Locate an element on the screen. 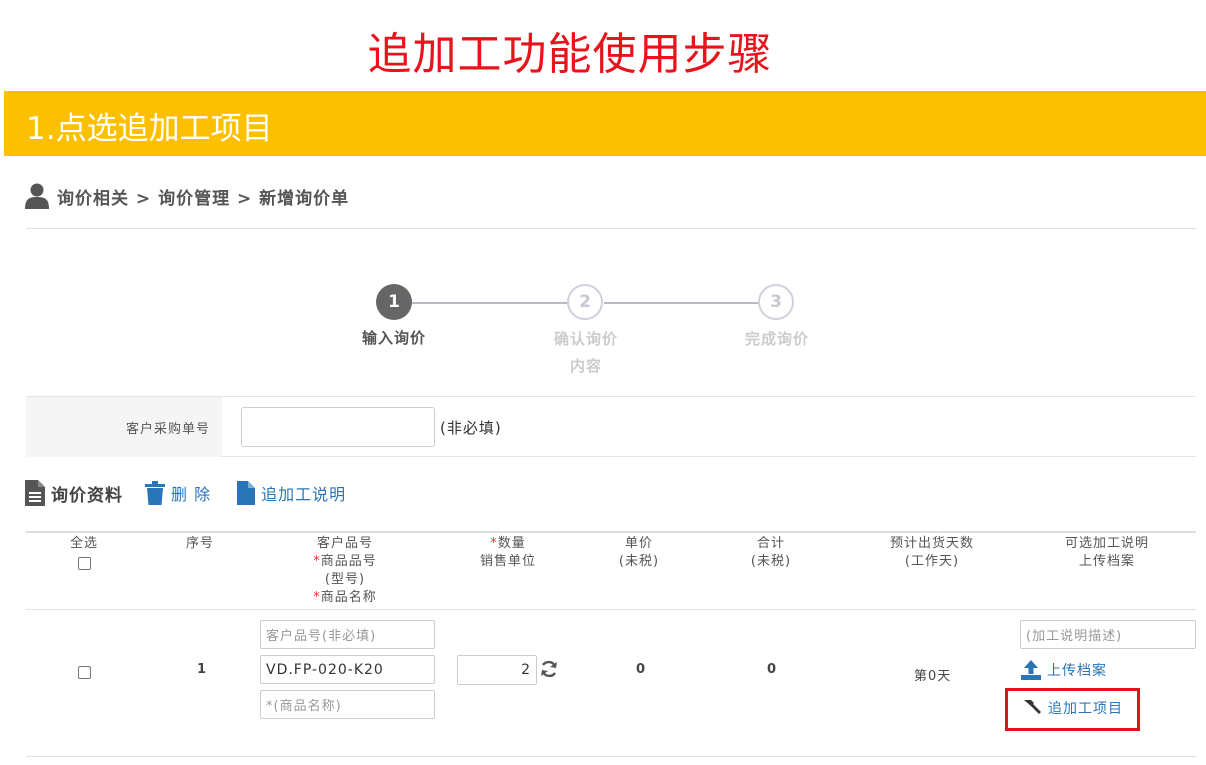  step-1-label-line: 输入询价 is located at coordinates (393, 338).